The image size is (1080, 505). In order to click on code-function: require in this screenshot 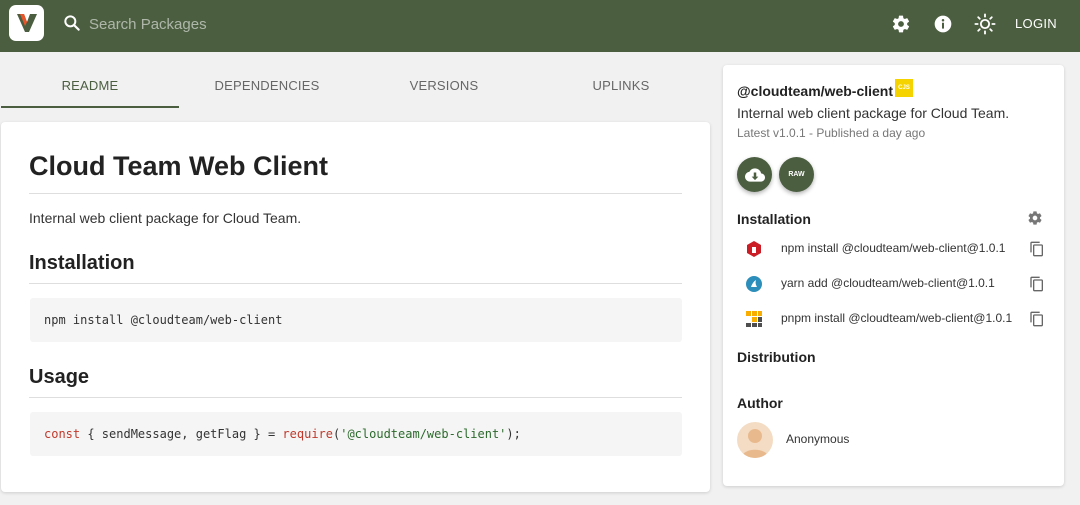, I will do `click(307, 434)`.